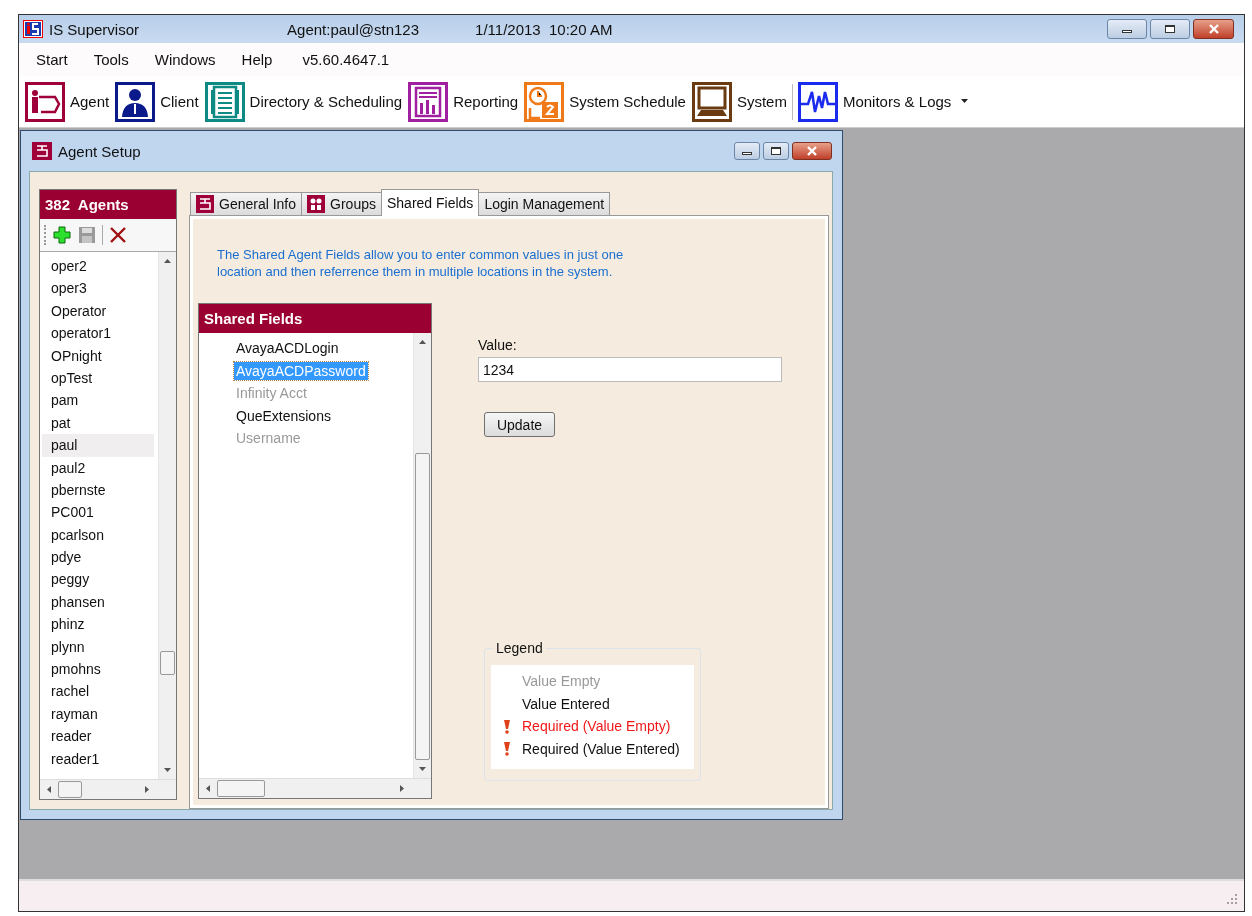 The height and width of the screenshot is (916, 1252). What do you see at coordinates (98, 378) in the screenshot?
I see `agent-list-item: opTest` at bounding box center [98, 378].